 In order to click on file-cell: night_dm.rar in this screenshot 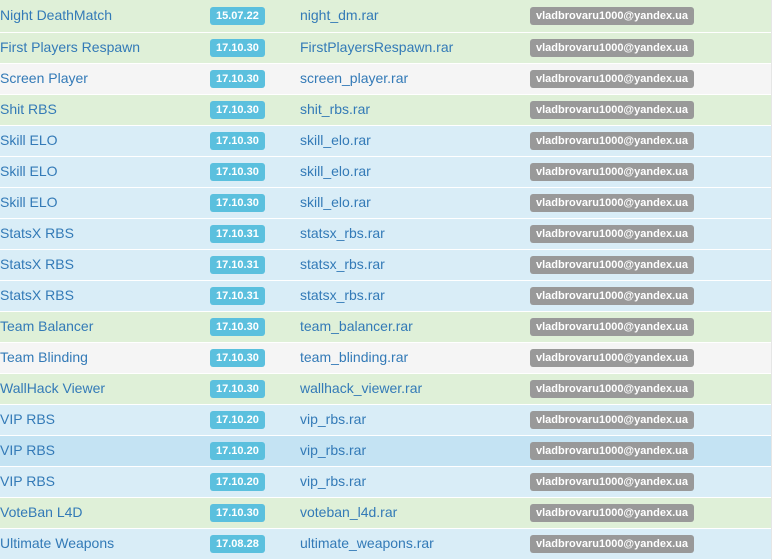, I will do `click(415, 16)`.